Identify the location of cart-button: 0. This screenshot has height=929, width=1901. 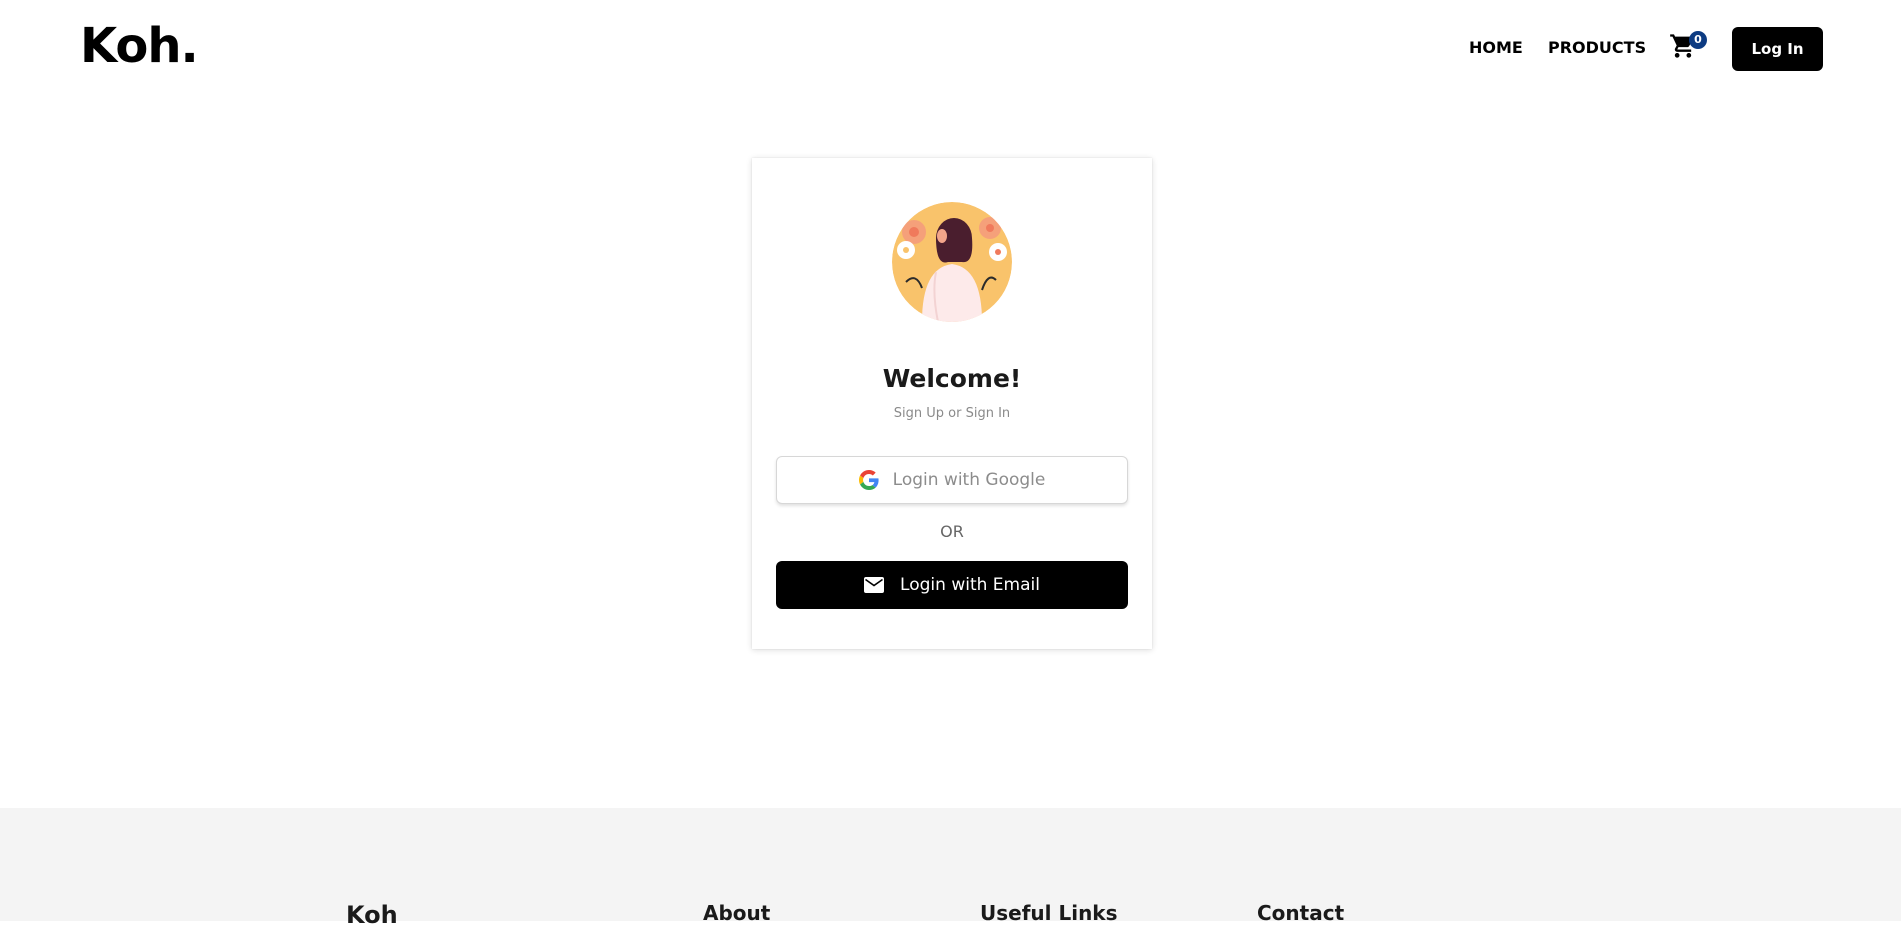
(1688, 47).